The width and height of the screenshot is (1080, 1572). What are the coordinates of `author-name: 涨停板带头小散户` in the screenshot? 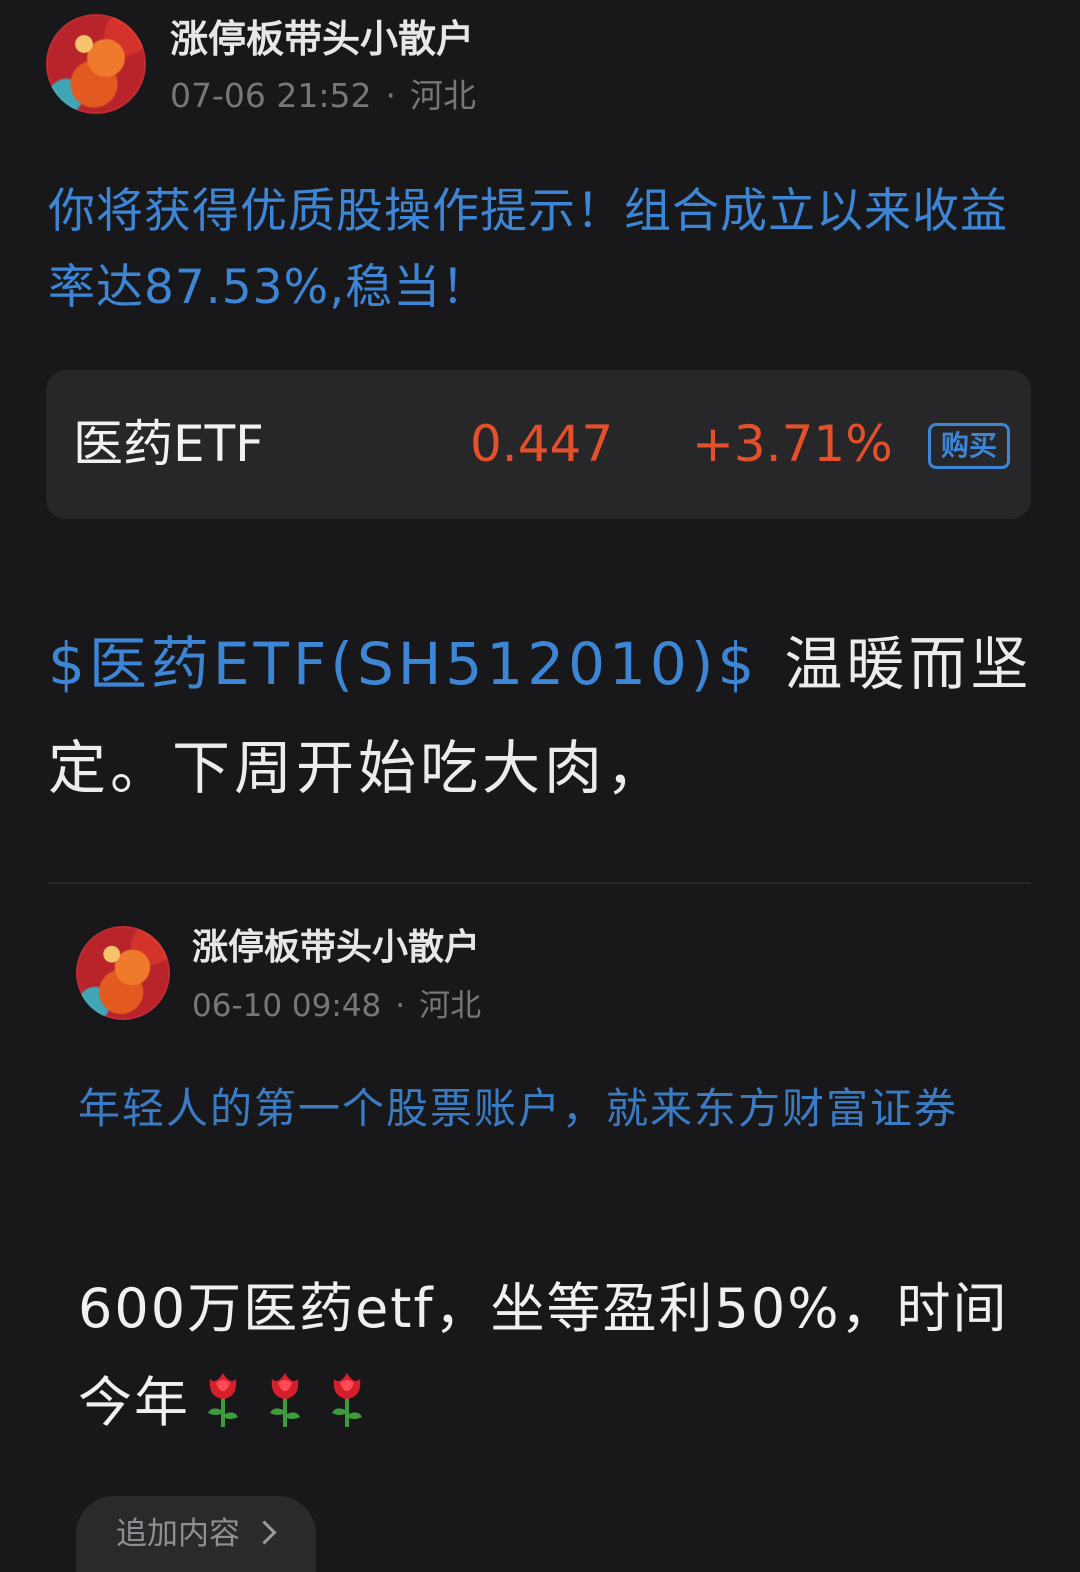 It's located at (323, 39).